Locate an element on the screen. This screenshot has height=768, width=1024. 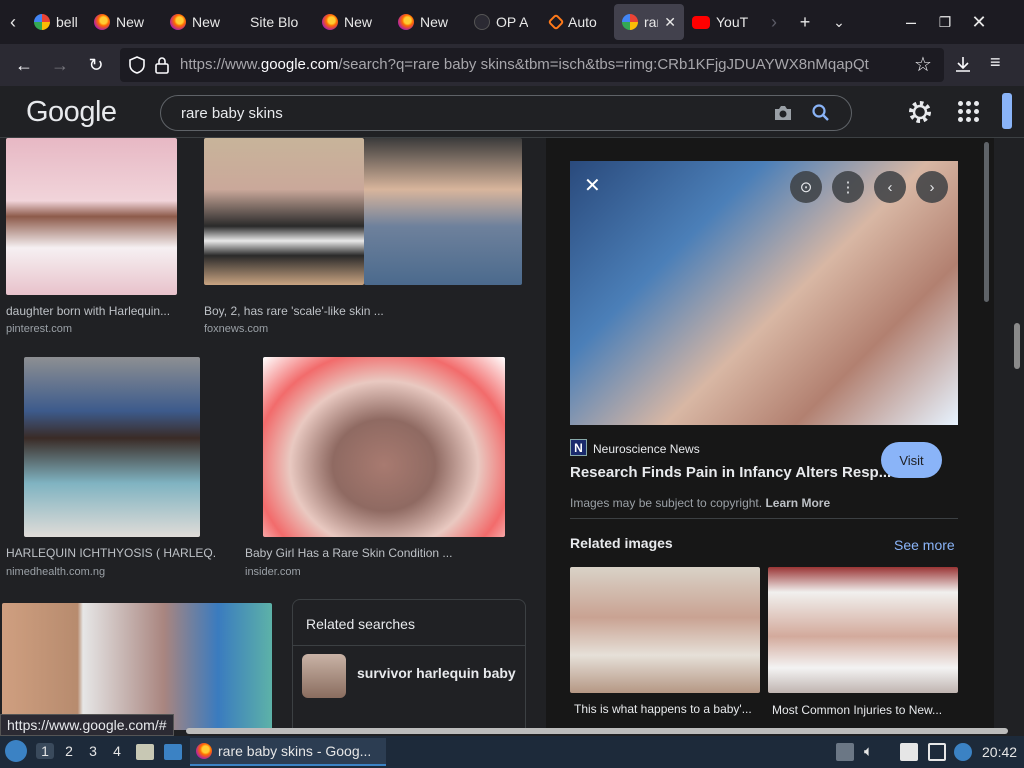
bookmark-star-icon: ☆ is located at coordinates (923, 64).